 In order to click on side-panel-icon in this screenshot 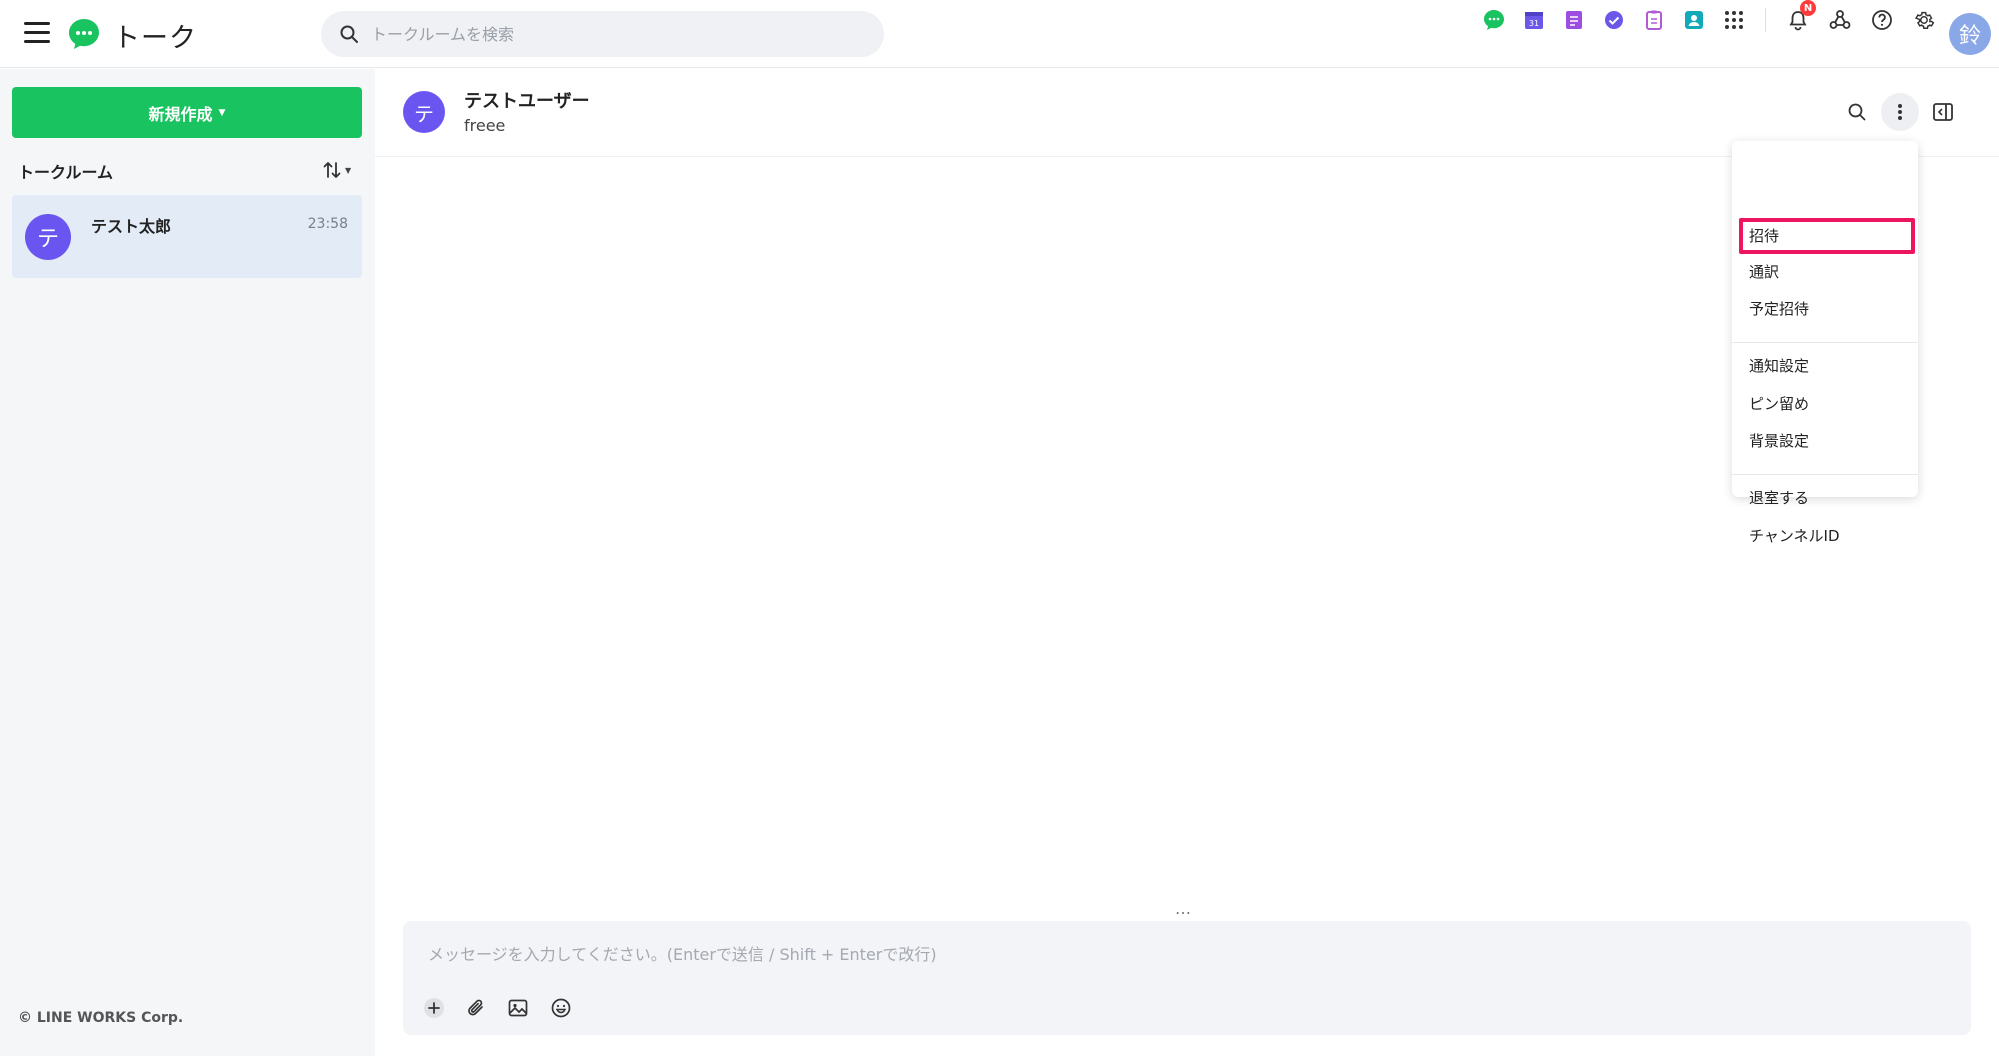, I will do `click(1943, 112)`.